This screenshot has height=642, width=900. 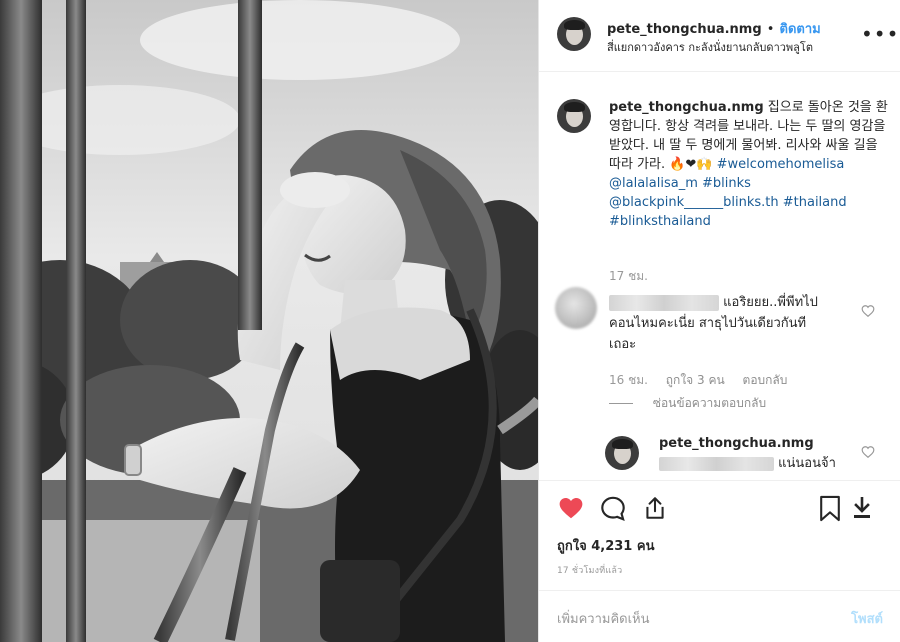 I want to click on comment-timestamp: 16 ชม., so click(x=628, y=380).